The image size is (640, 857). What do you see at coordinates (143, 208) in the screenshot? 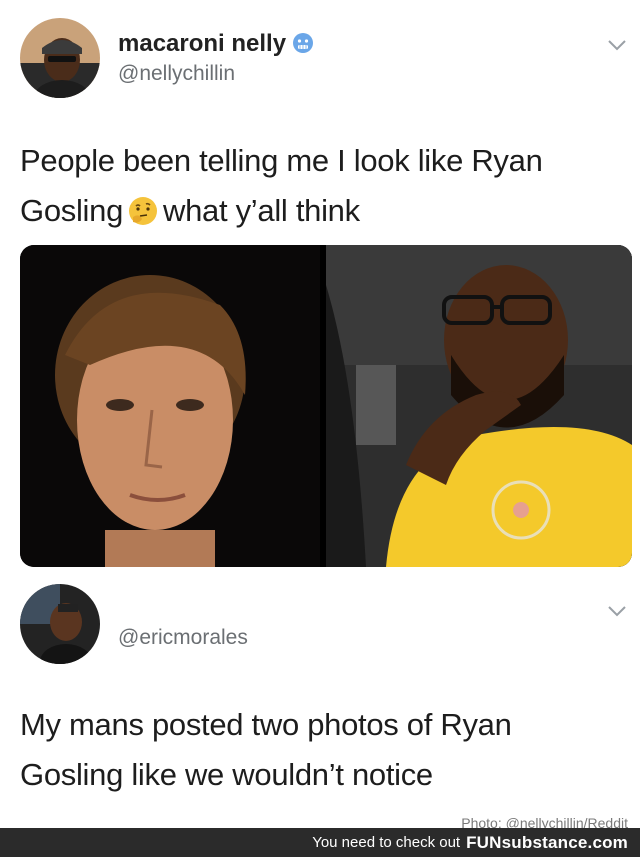
I see `thinking-face-icon` at bounding box center [143, 208].